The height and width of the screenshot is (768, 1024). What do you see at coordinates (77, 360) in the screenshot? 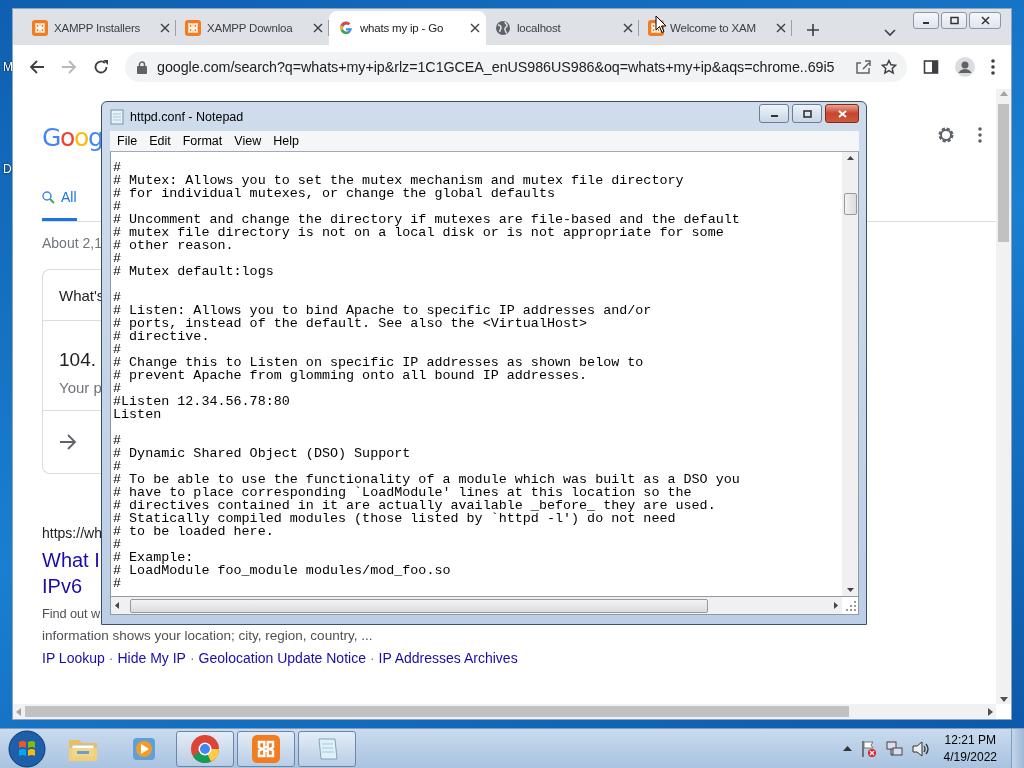
I see `ip-address: 104.` at bounding box center [77, 360].